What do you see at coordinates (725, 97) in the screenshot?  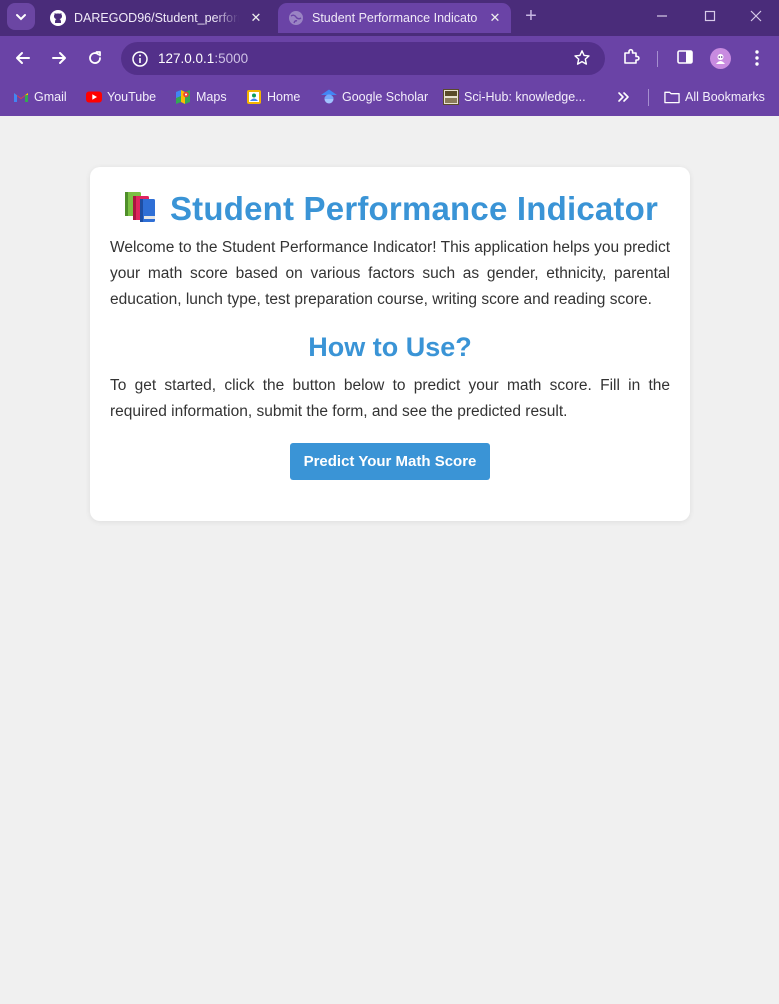 I see `all-bookmarks-label: All Bookmarks` at bounding box center [725, 97].